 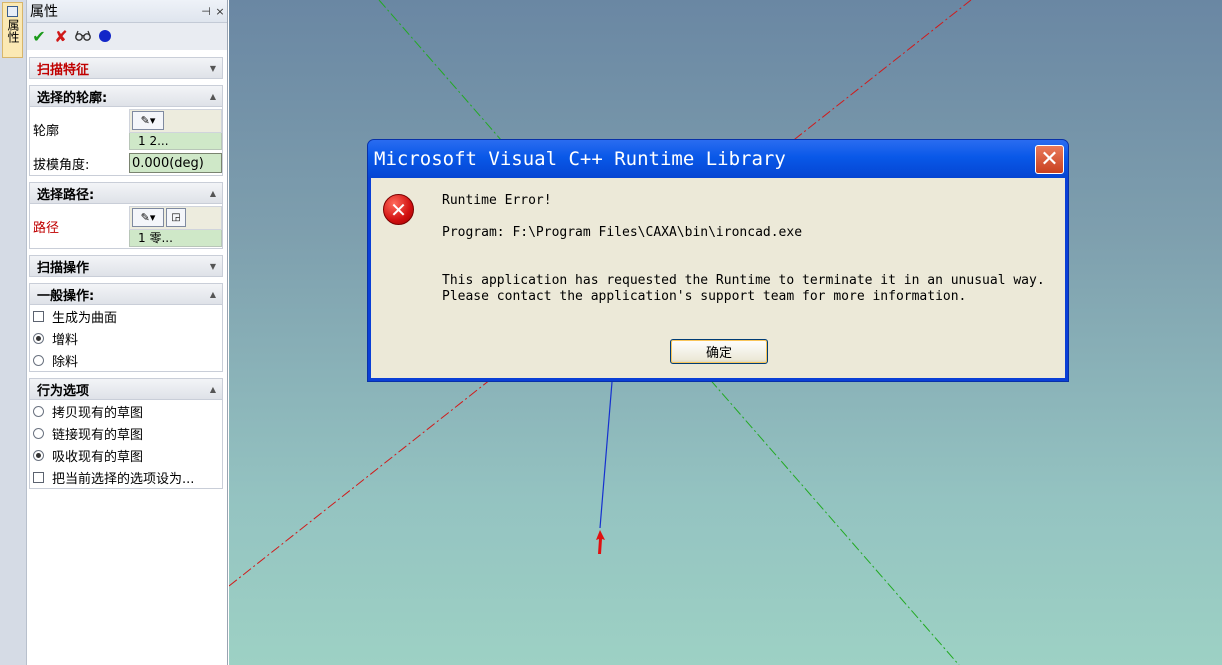 I want to click on panel-title: 属性, so click(x=44, y=12).